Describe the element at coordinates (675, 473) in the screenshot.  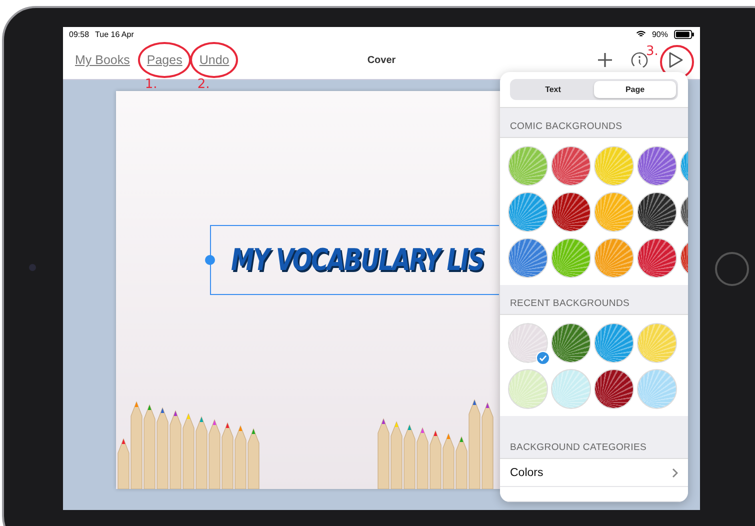
I see `chevron-right-icon` at that location.